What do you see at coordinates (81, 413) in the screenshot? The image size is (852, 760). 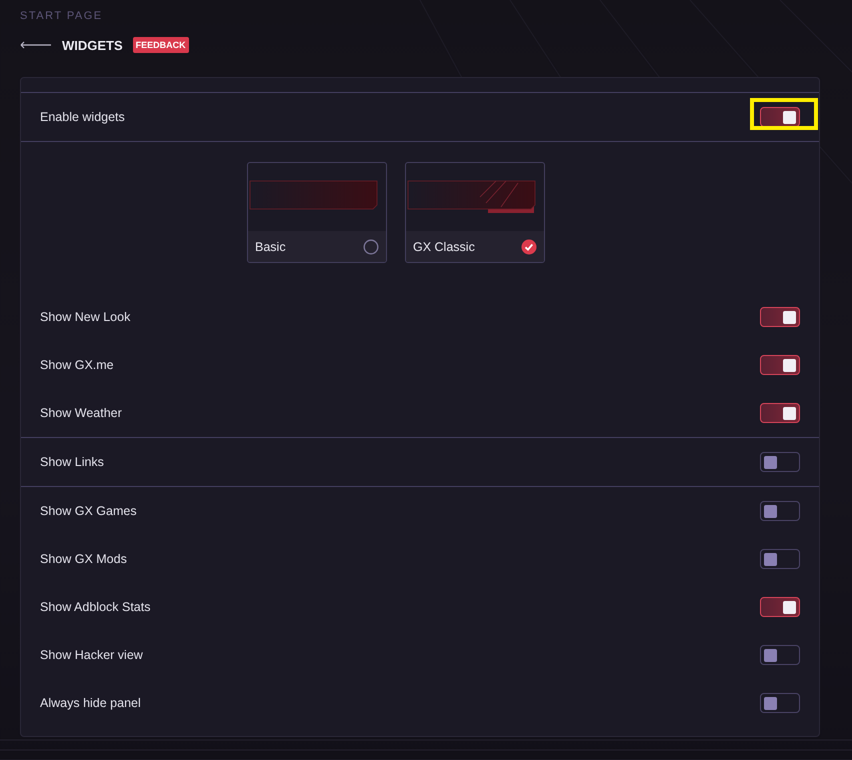 I see `setting-label: Show Weather` at bounding box center [81, 413].